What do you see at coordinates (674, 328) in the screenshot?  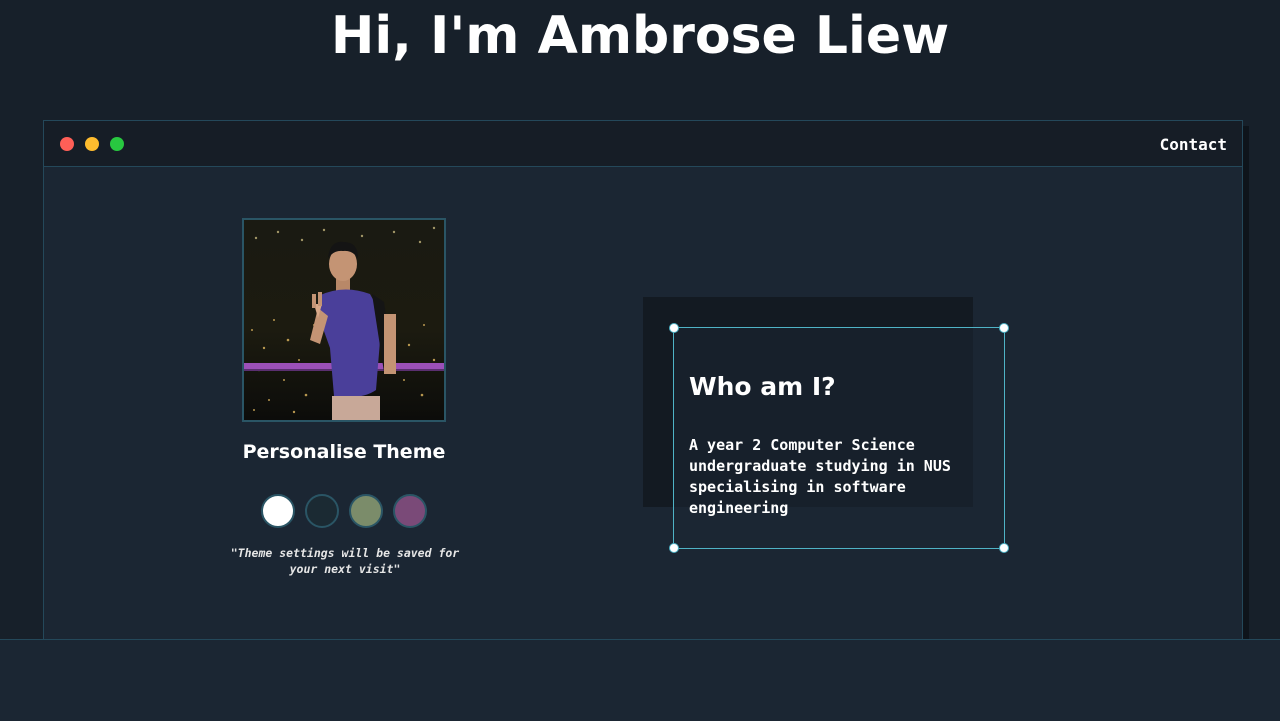 I see `resize-handle-top-left` at bounding box center [674, 328].